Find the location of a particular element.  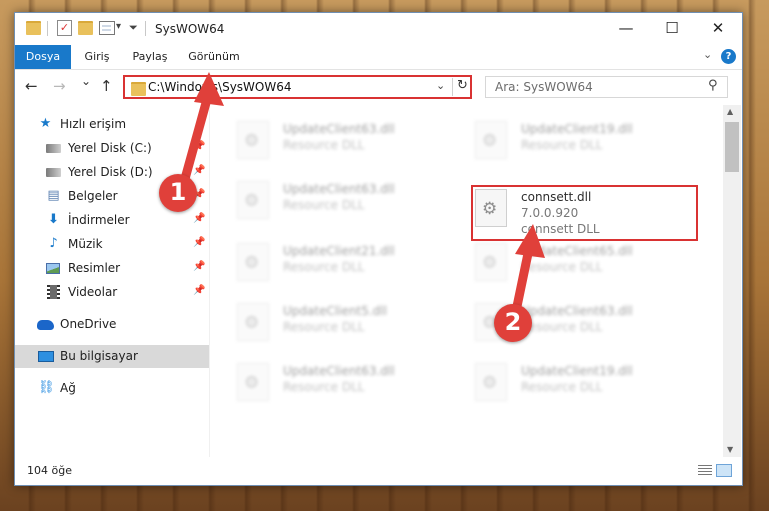

step-badge-1: 1 is located at coordinates (178, 193).